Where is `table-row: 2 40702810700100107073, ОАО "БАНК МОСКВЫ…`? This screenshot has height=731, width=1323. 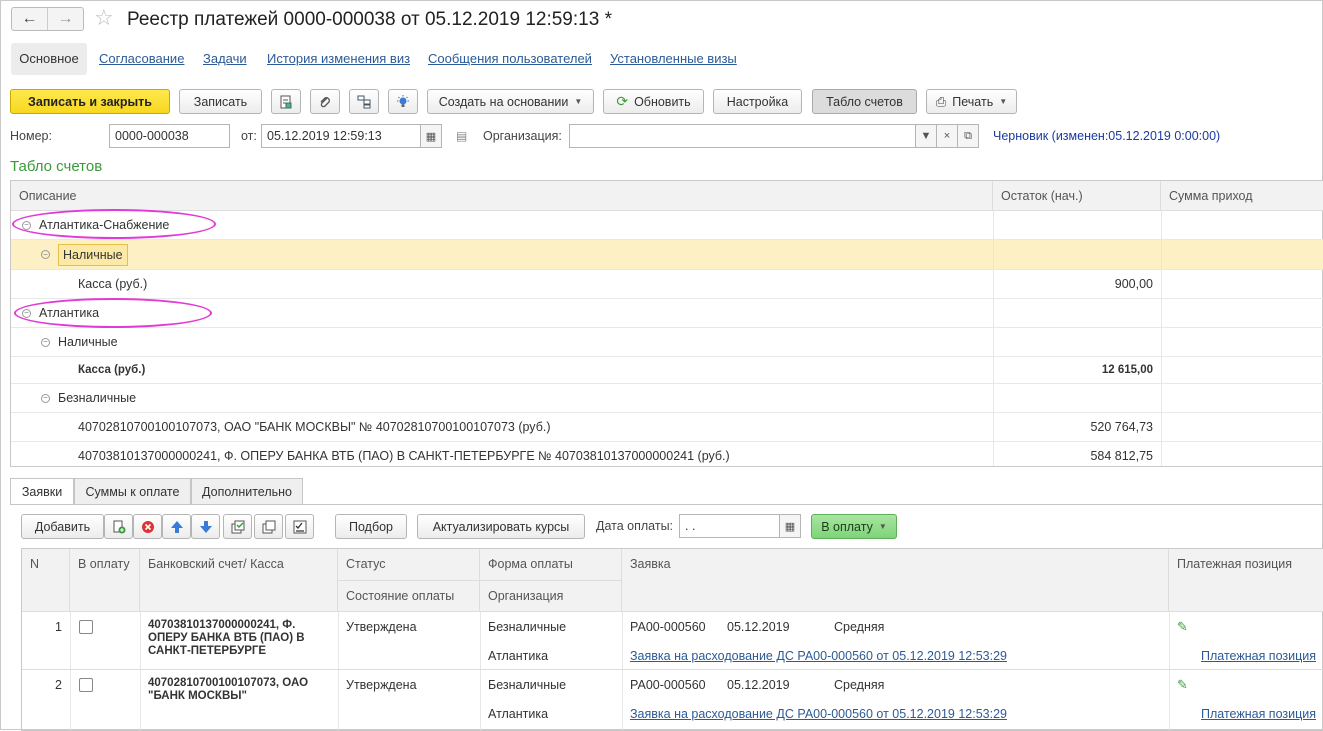 table-row: 2 40702810700100107073, ОАО "БАНК МОСКВЫ… is located at coordinates (672, 700).